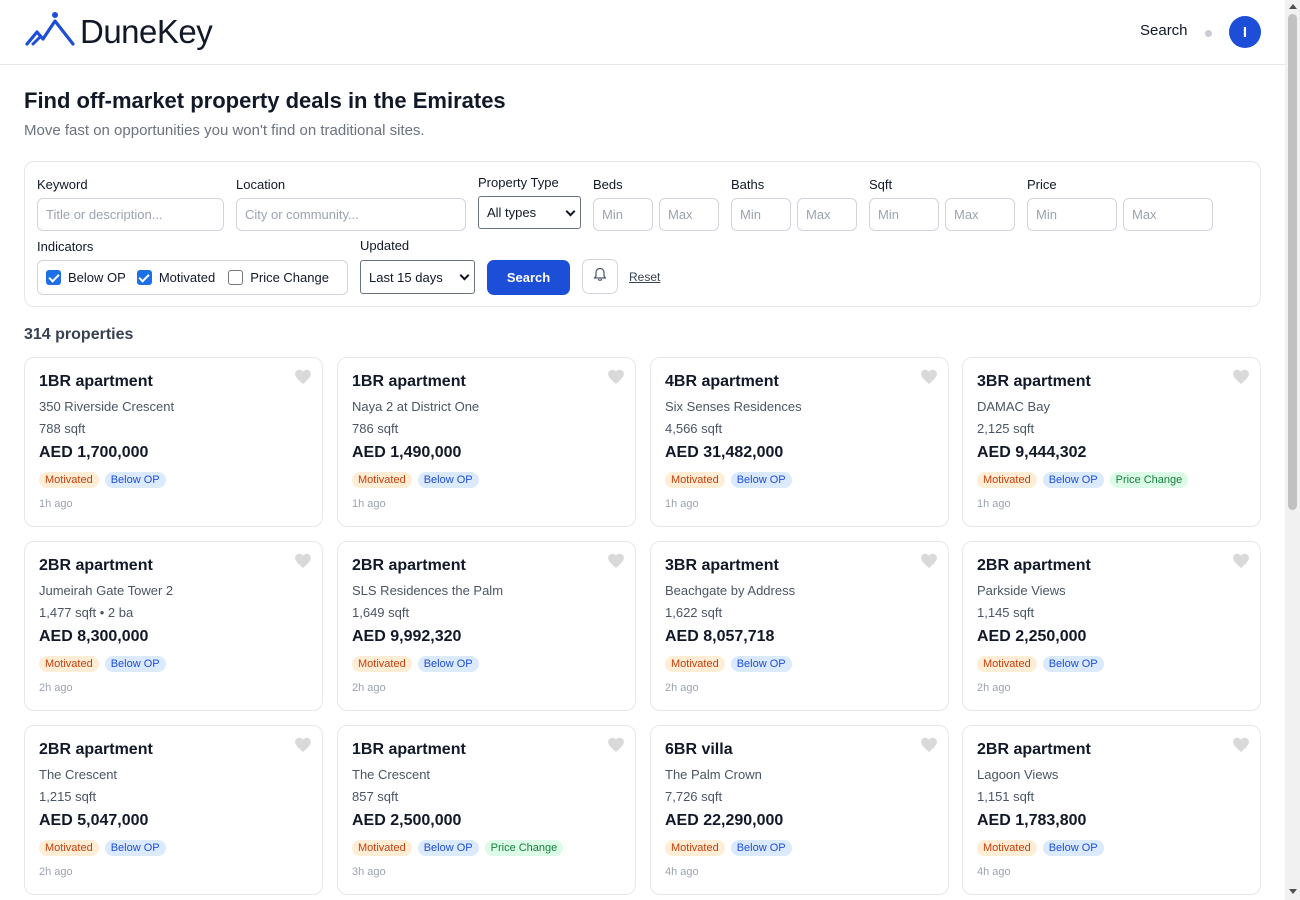 The image size is (1300, 900). I want to click on property-price: AED 9,992,320, so click(407, 636).